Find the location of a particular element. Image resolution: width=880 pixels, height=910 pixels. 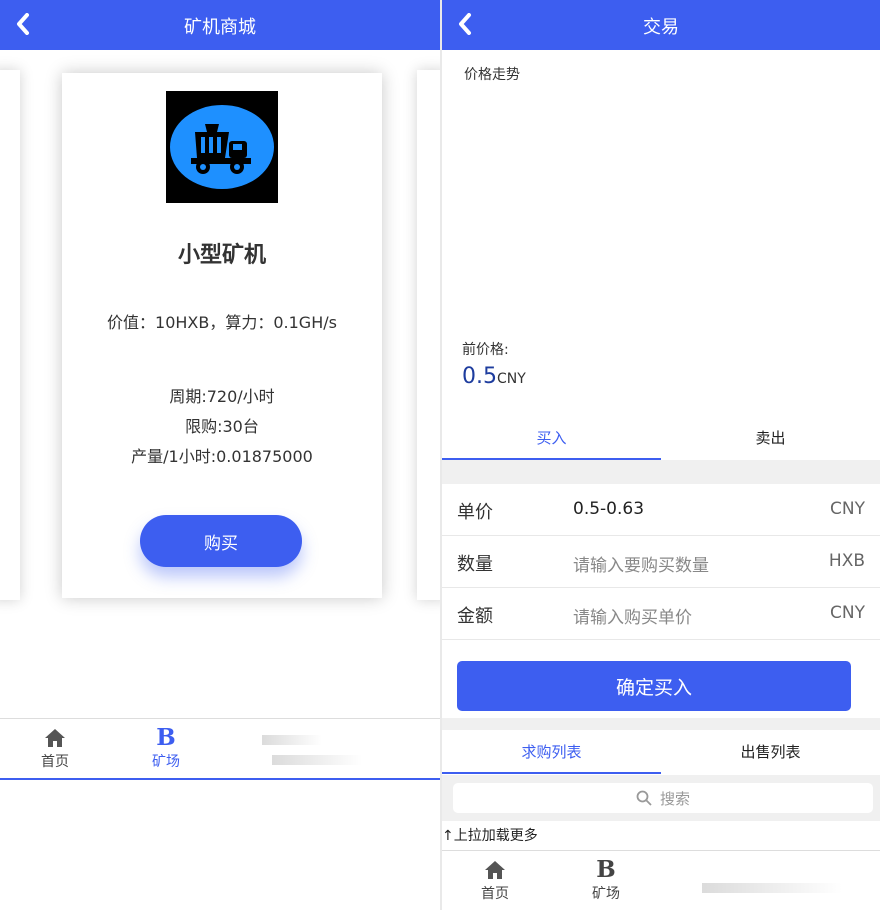

quantity-row: 数量 请输入要购买数量 HXB is located at coordinates (661, 562).